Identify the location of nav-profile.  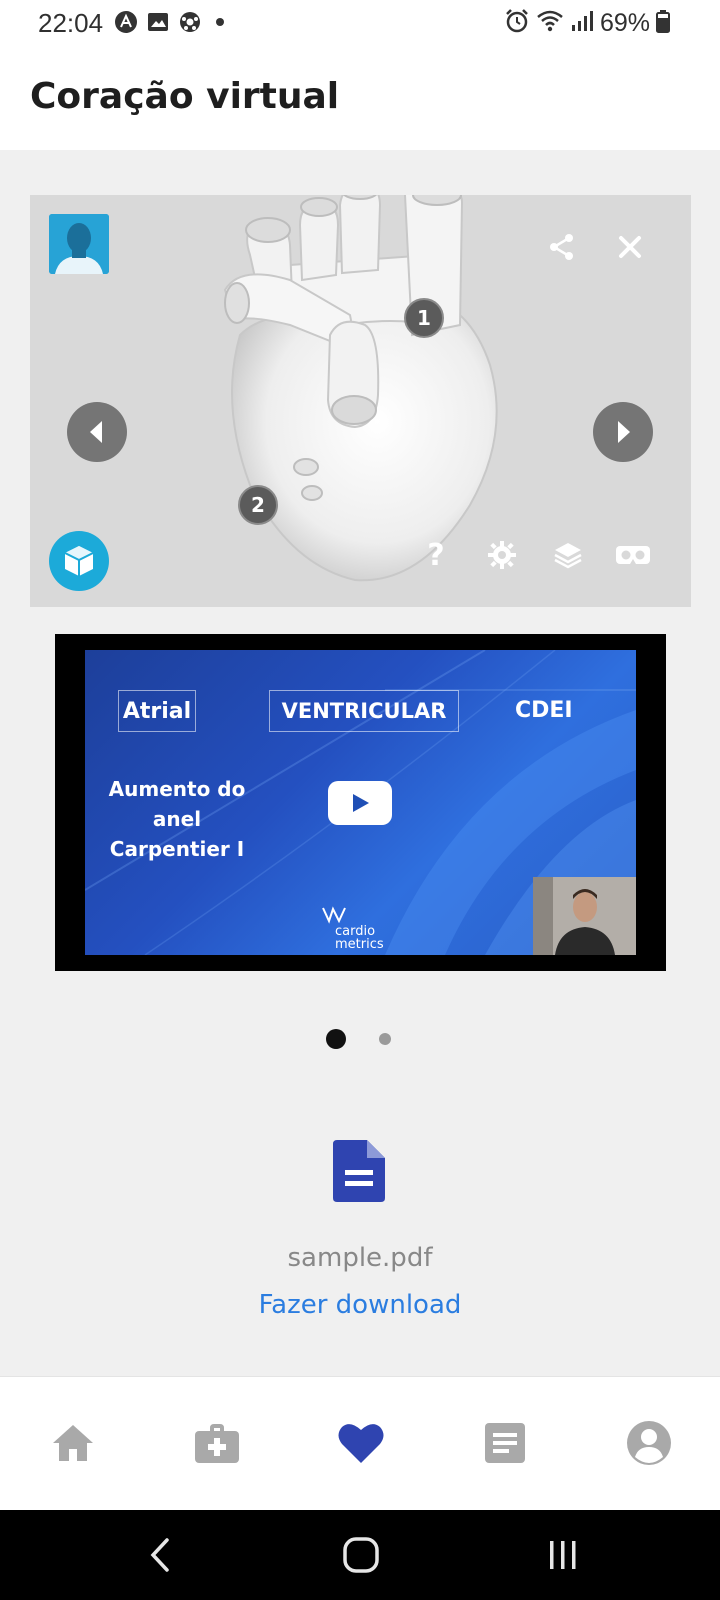
(649, 1443).